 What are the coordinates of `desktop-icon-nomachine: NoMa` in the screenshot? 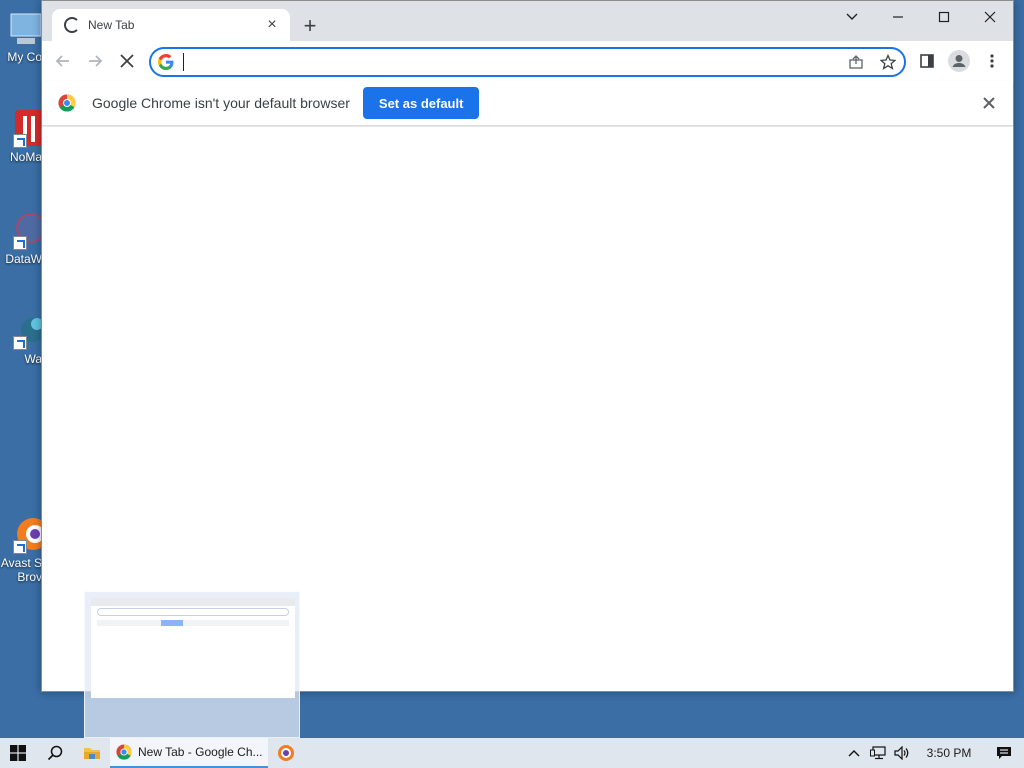 It's located at (21, 136).